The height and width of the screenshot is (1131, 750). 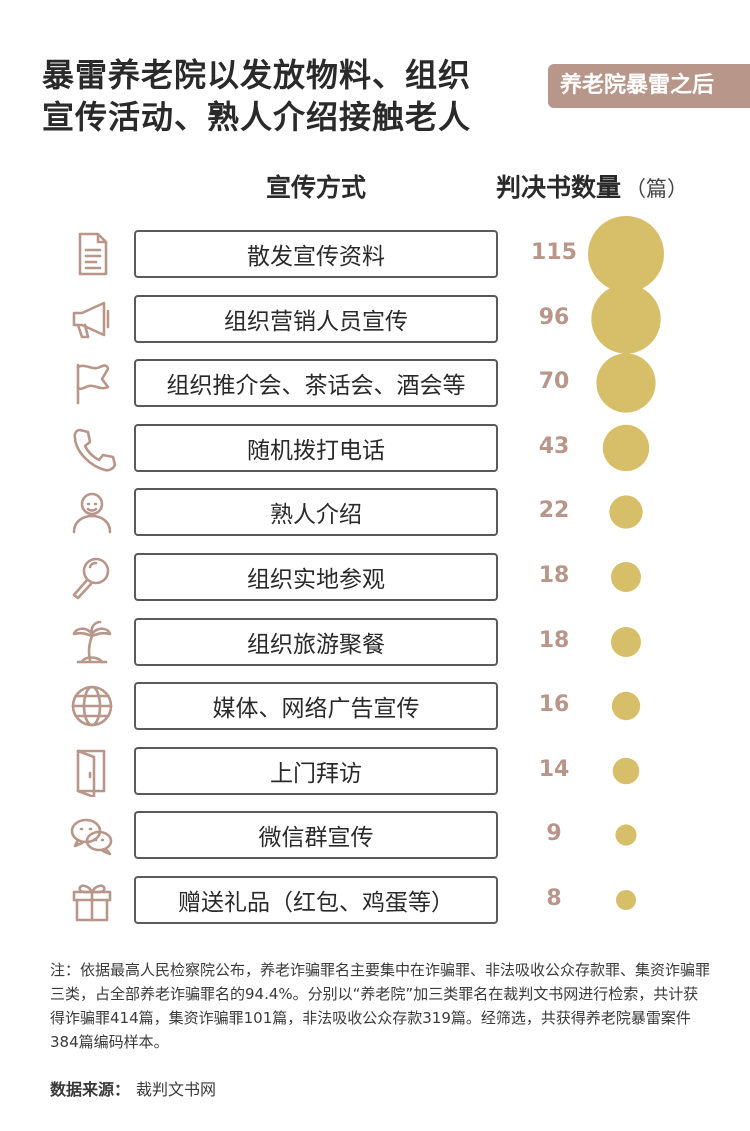 What do you see at coordinates (92, 512) in the screenshot?
I see `person-icon` at bounding box center [92, 512].